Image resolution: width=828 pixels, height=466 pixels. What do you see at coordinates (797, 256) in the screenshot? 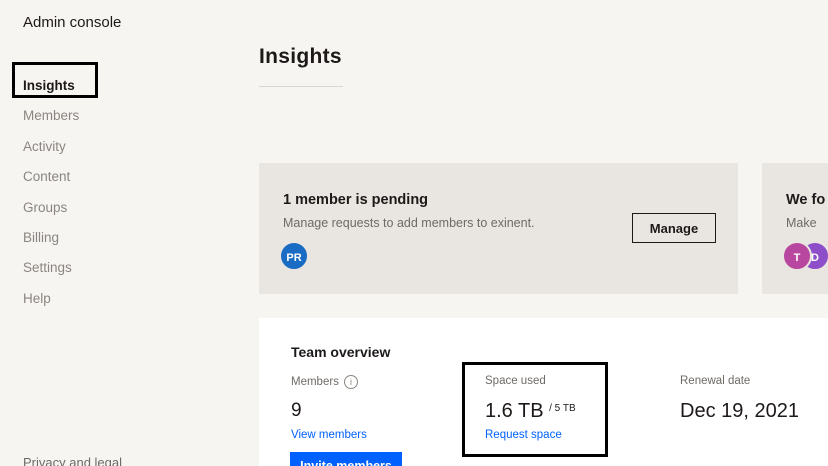
I see `avatar-t: T` at bounding box center [797, 256].